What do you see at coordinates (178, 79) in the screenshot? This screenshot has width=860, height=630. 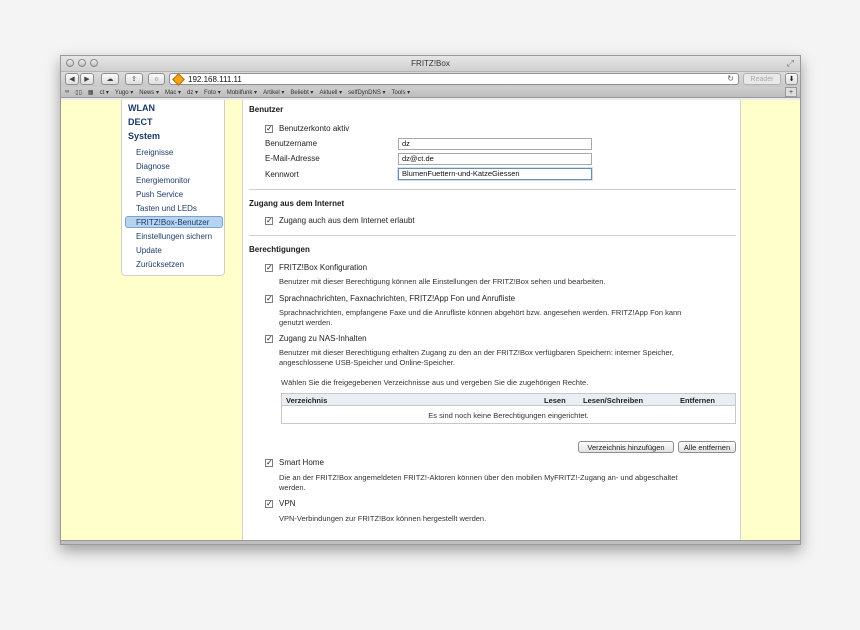 I see `favicon-icon` at bounding box center [178, 79].